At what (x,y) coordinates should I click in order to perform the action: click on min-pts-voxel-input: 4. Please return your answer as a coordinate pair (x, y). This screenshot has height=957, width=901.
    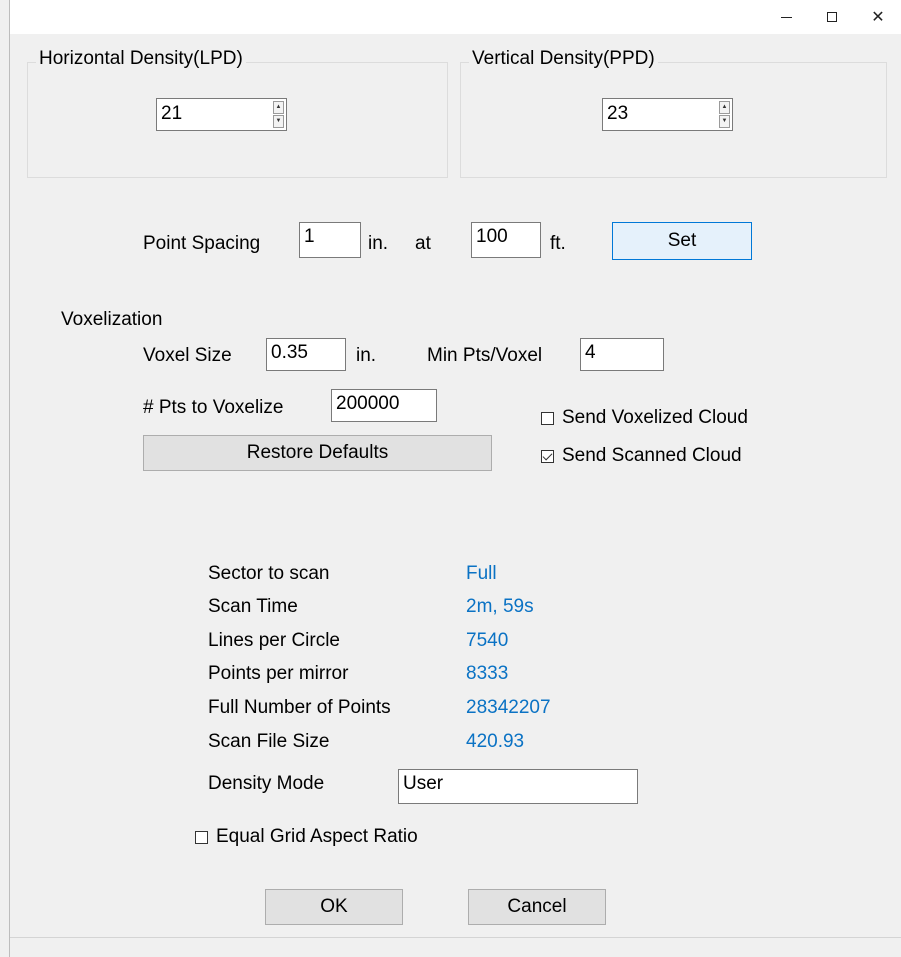
    Looking at the image, I should click on (622, 354).